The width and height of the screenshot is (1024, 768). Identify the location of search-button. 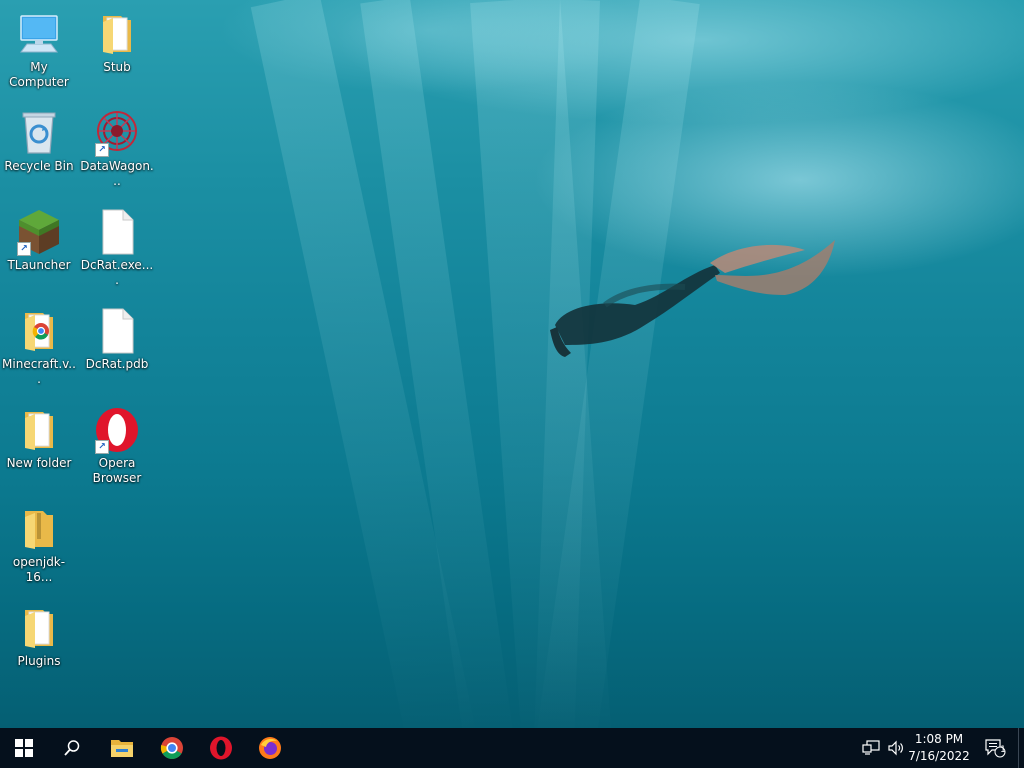
(72, 748).